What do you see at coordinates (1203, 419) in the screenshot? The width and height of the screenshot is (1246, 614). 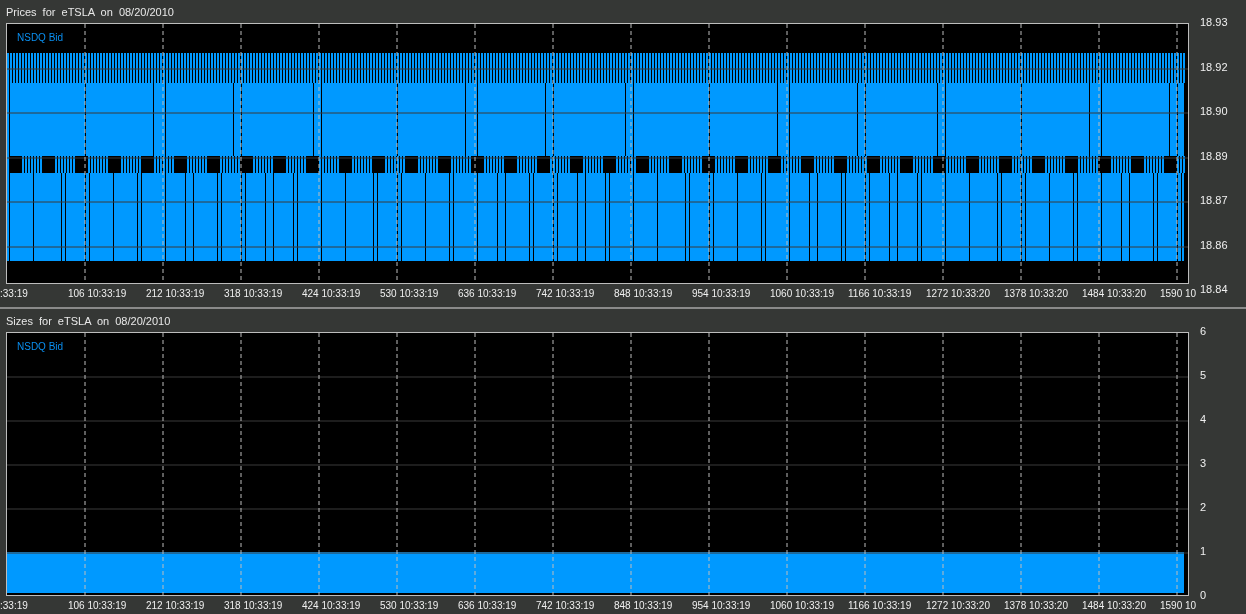 I see `y-axis-label: 4` at bounding box center [1203, 419].